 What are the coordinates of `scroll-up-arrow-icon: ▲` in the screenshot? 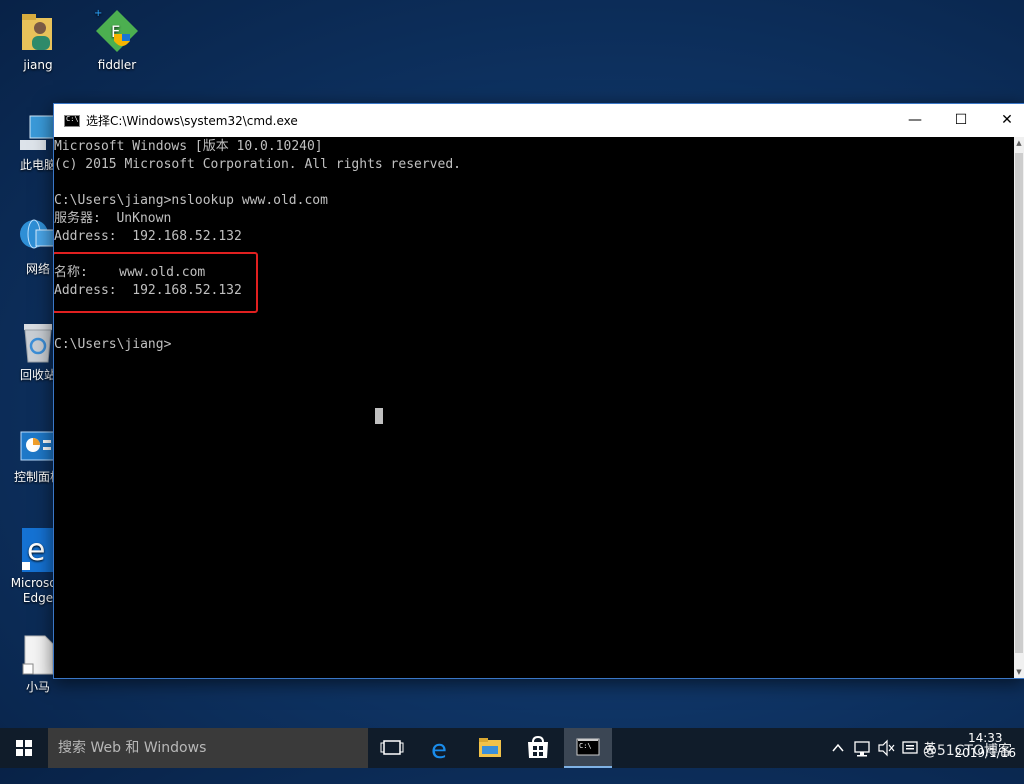 It's located at (1019, 143).